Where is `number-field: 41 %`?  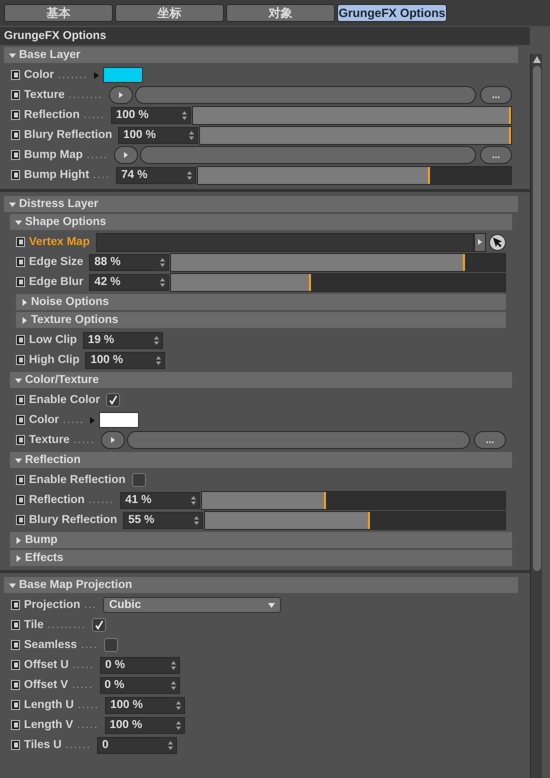 number-field: 41 % is located at coordinates (160, 500).